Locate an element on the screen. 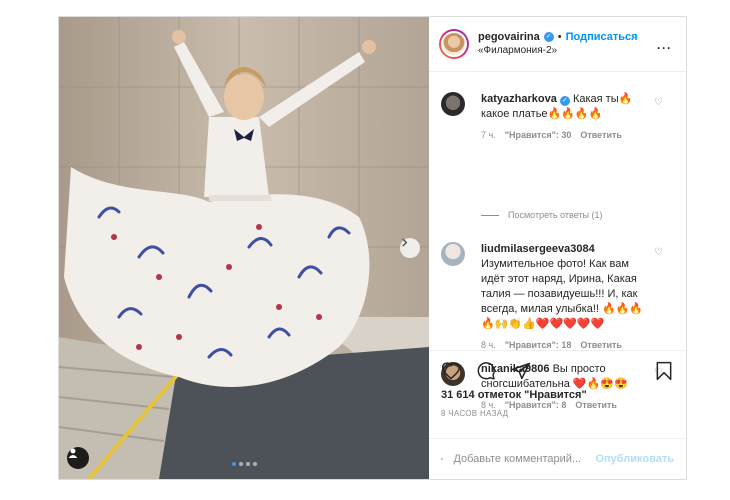  view-replies-button: Посмотреть ответы (1) is located at coordinates (542, 215).